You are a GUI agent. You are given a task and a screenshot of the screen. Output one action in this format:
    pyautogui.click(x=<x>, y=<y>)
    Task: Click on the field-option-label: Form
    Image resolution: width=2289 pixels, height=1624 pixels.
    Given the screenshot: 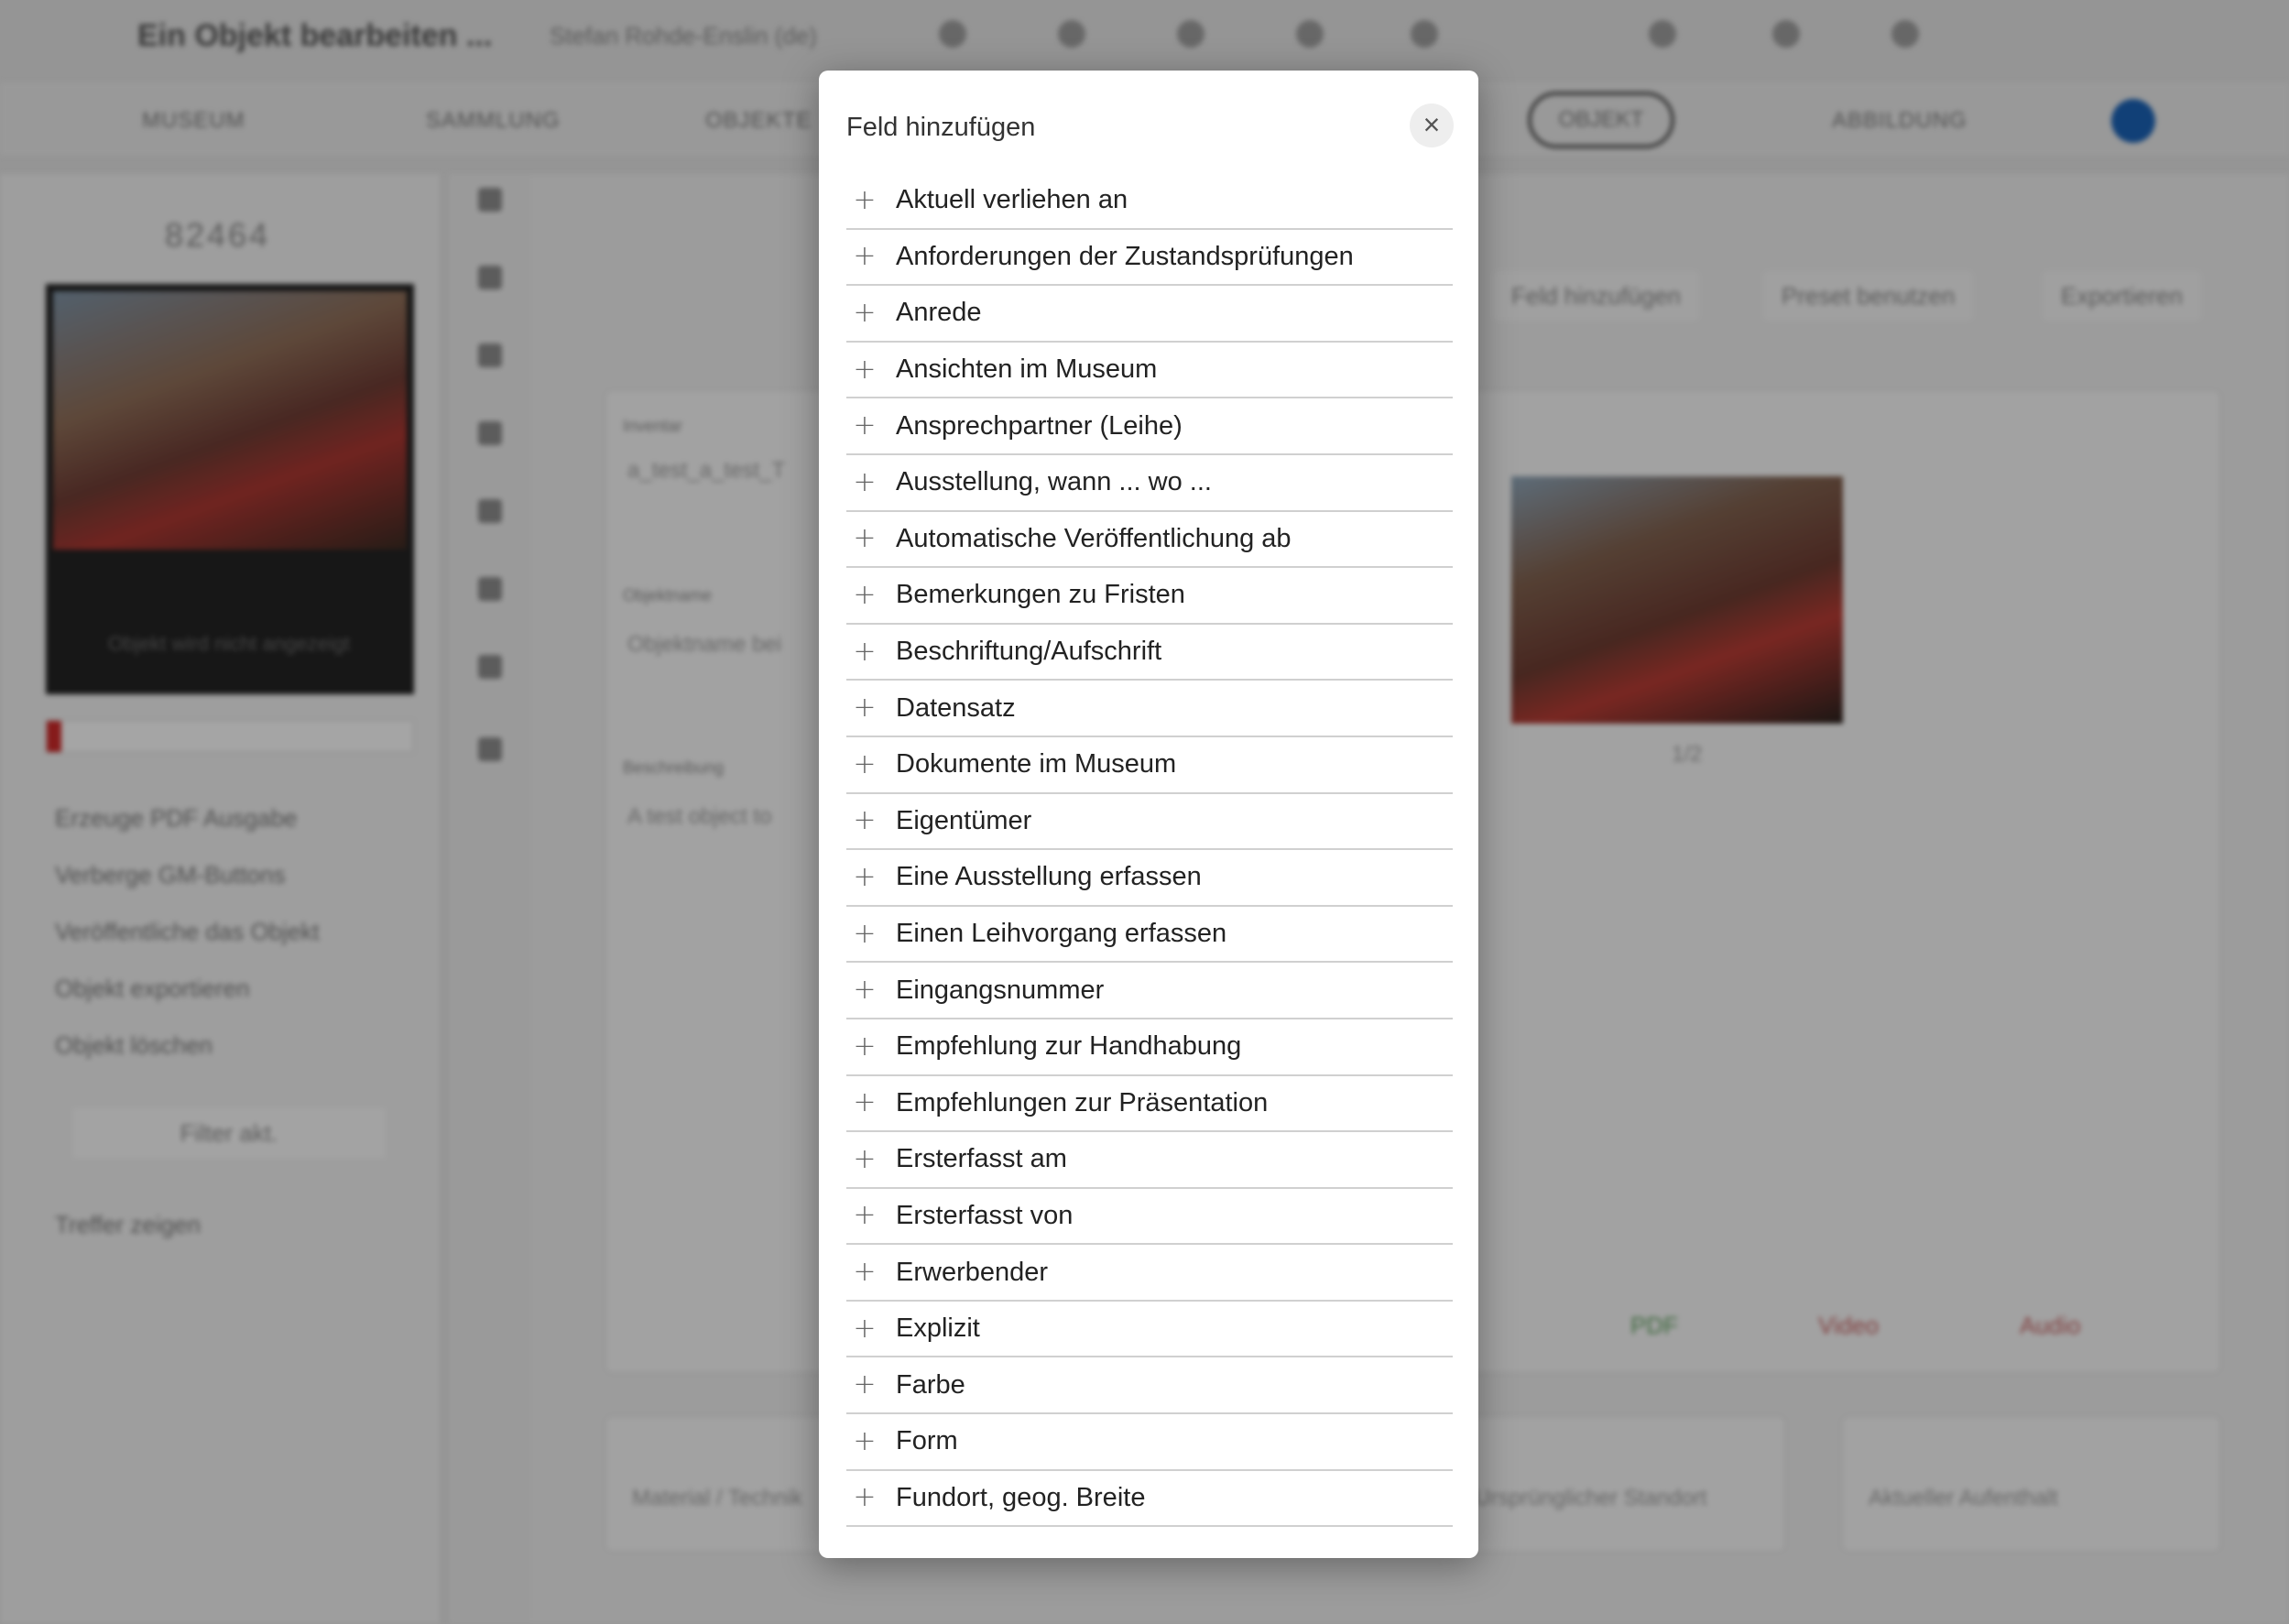 What is the action you would take?
    pyautogui.click(x=927, y=1441)
    